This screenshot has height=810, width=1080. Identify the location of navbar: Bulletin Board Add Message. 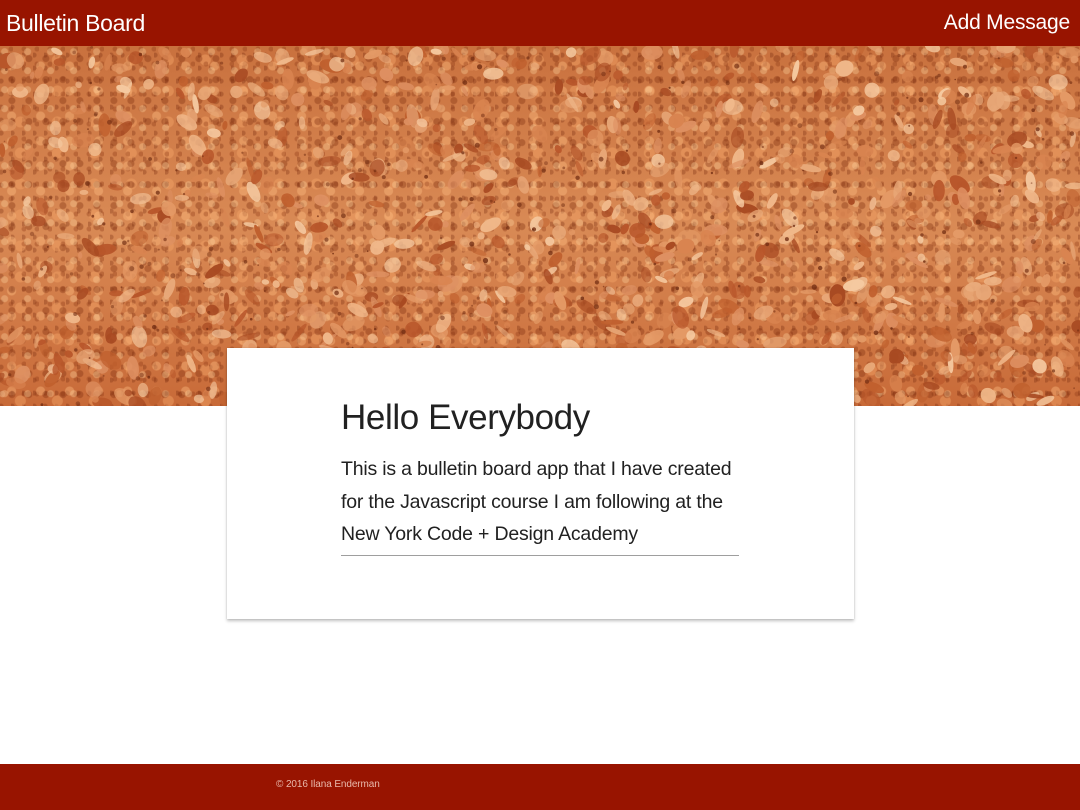
(540, 23).